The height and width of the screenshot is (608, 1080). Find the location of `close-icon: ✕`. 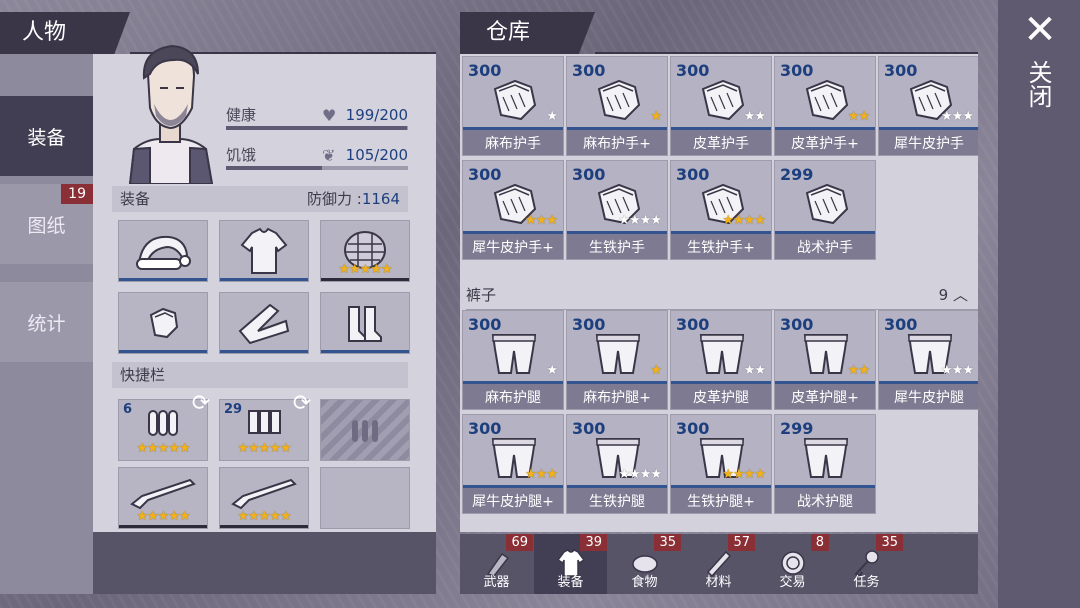

close-icon: ✕ is located at coordinates (1040, 30).